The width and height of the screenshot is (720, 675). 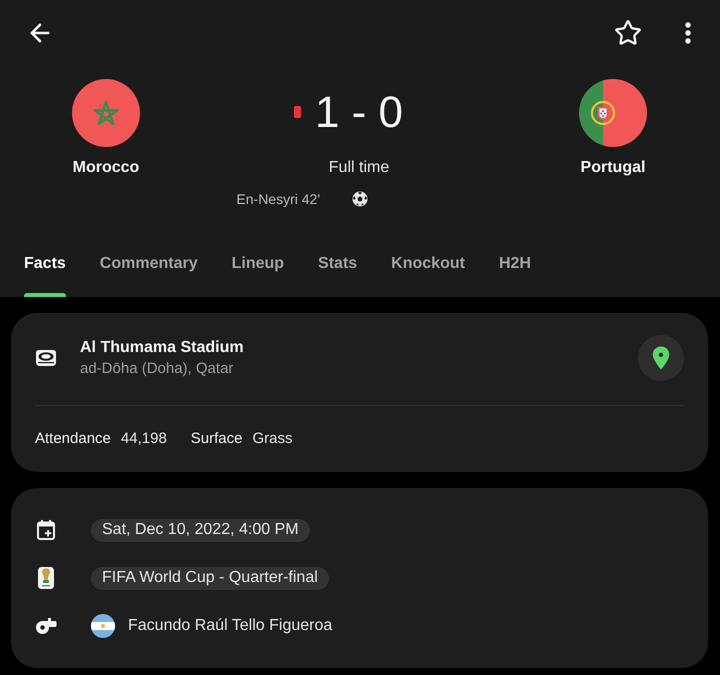 I want to click on score: 1 - 0, so click(x=359, y=112).